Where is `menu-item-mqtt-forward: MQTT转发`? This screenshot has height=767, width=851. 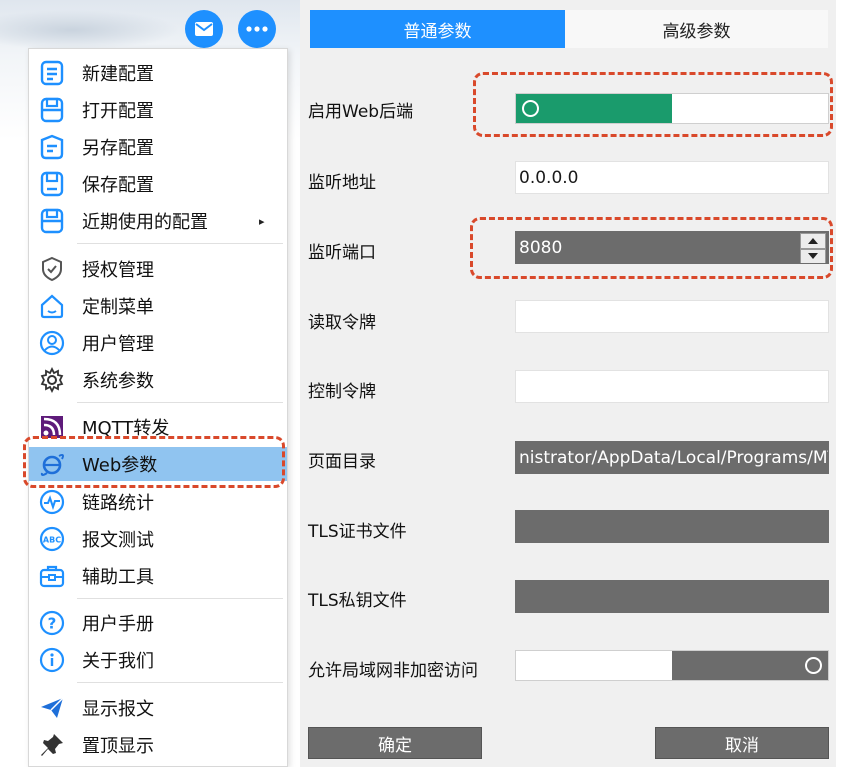
menu-item-mqtt-forward: MQTT转发 is located at coordinates (158, 427).